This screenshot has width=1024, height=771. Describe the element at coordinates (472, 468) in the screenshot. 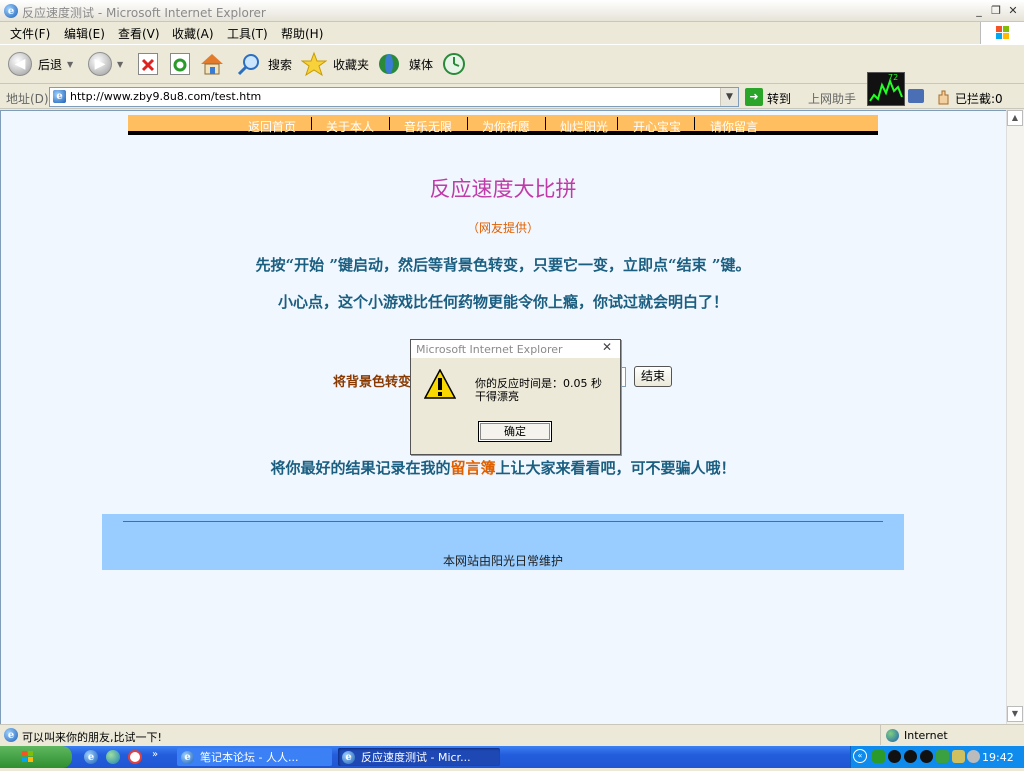

I see `guestbook-link: 留言簿` at that location.